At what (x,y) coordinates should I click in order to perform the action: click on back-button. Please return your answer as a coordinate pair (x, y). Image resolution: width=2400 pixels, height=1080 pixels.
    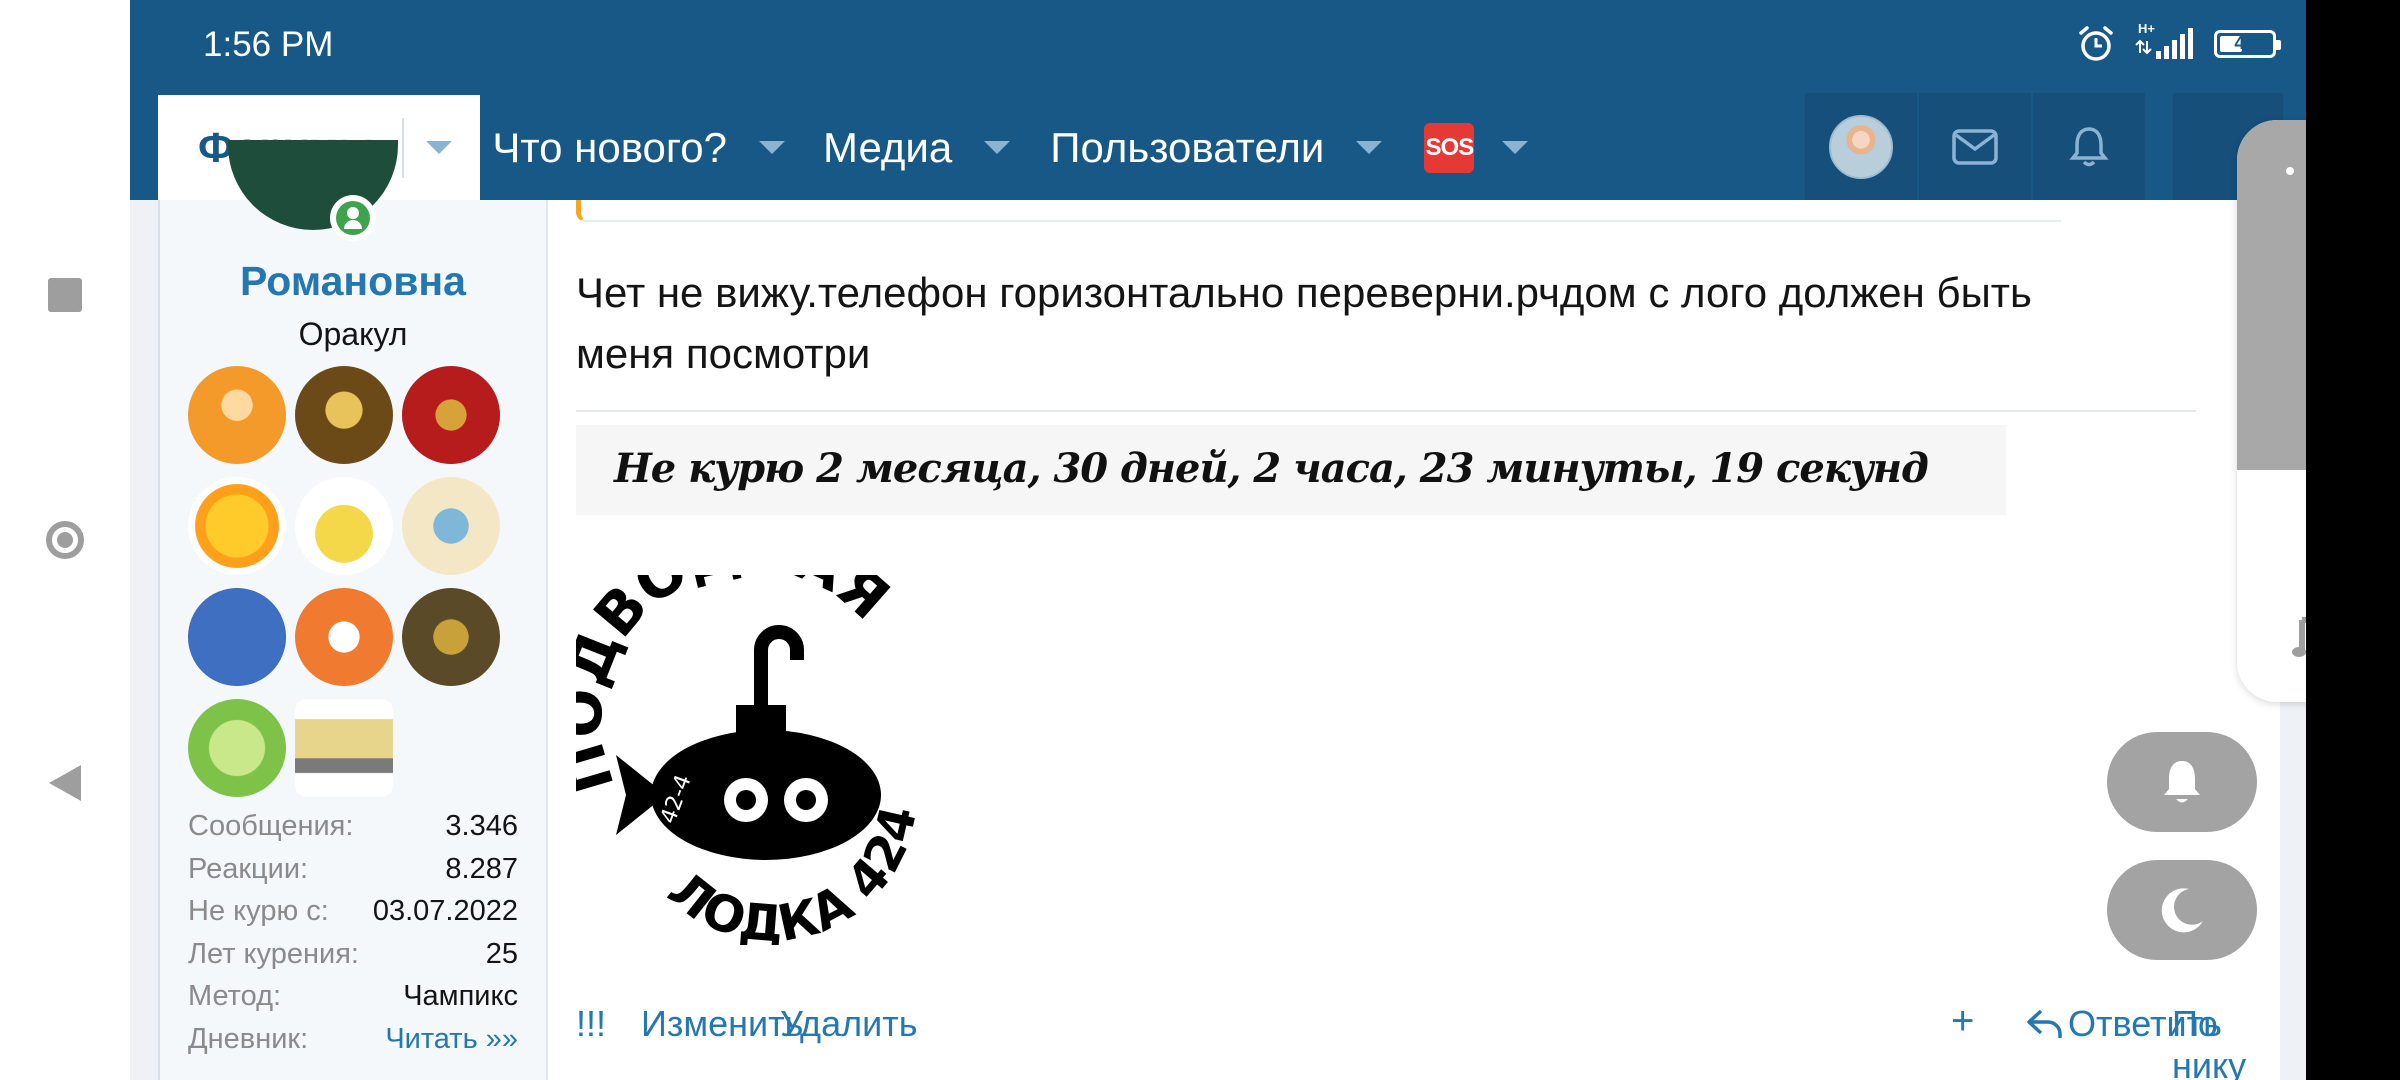
    Looking at the image, I should click on (65, 783).